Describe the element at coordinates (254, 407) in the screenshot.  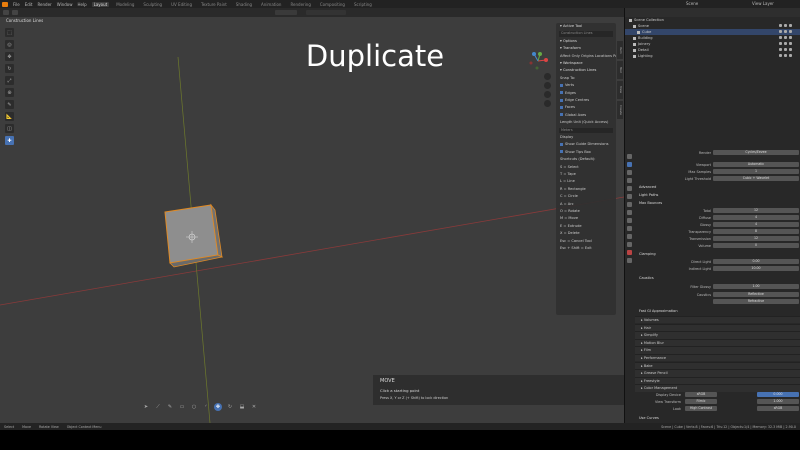
I see `delete-icon: ✕` at that location.